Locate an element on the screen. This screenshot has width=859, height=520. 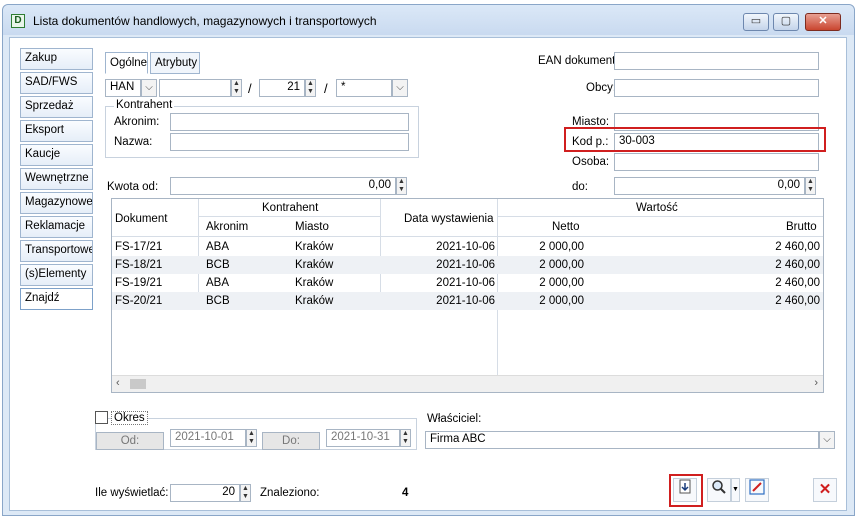
close-icon: ✕ is located at coordinates (825, 490).